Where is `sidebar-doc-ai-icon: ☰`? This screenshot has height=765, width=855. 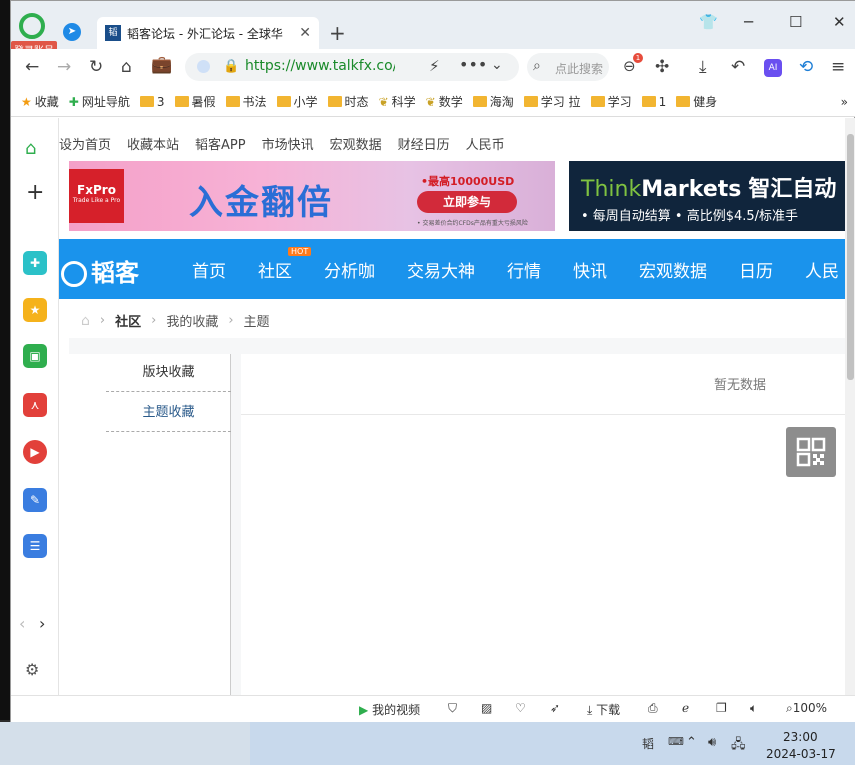 sidebar-doc-ai-icon: ☰ is located at coordinates (35, 546).